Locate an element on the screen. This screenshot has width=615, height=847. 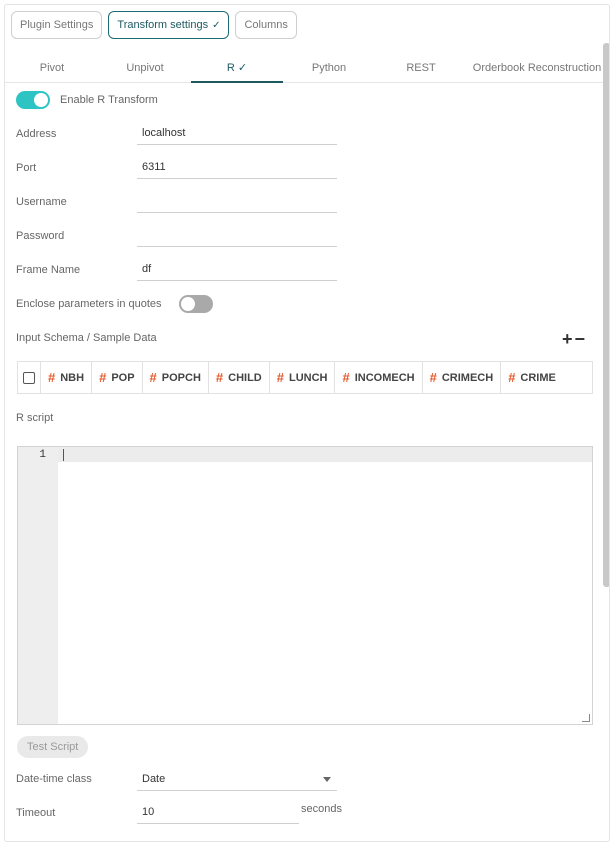
password-label: Password is located at coordinates (40, 236).